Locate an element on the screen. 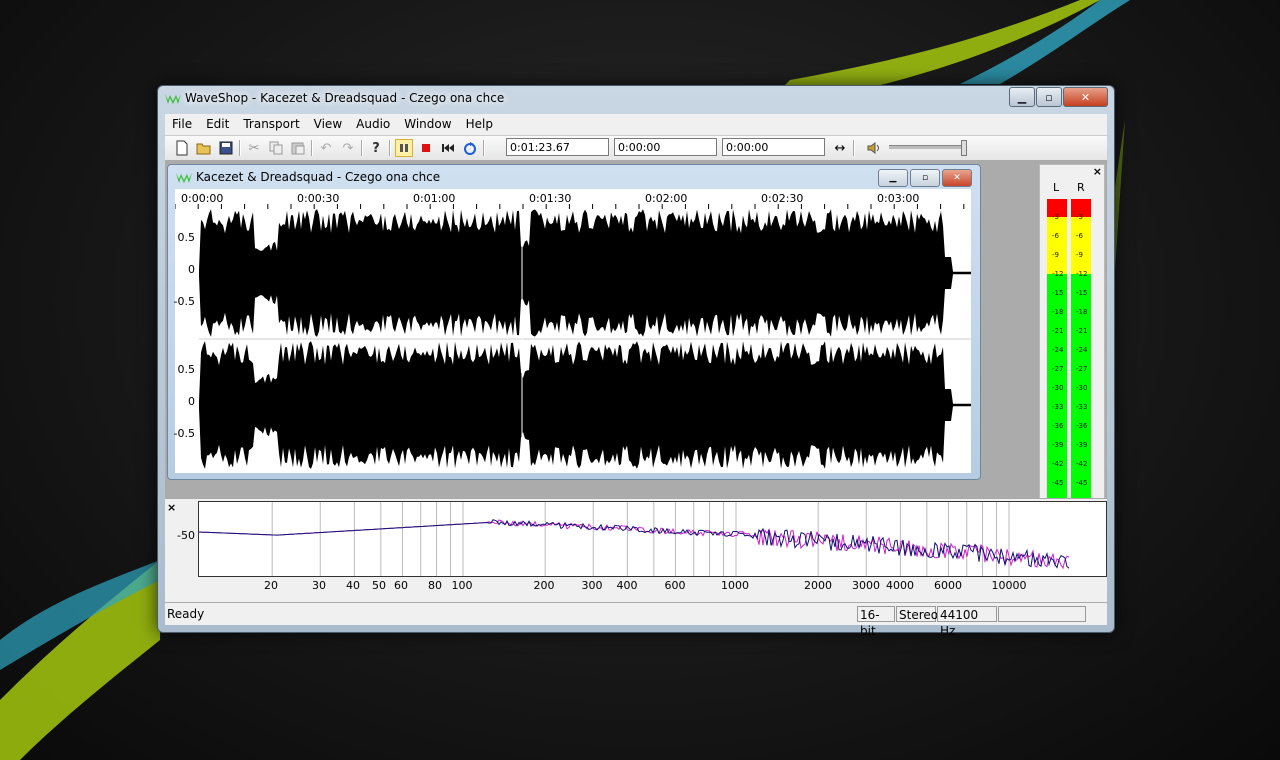 The image size is (1280, 760). meter-scale-label: -15 is located at coordinates (1058, 293).